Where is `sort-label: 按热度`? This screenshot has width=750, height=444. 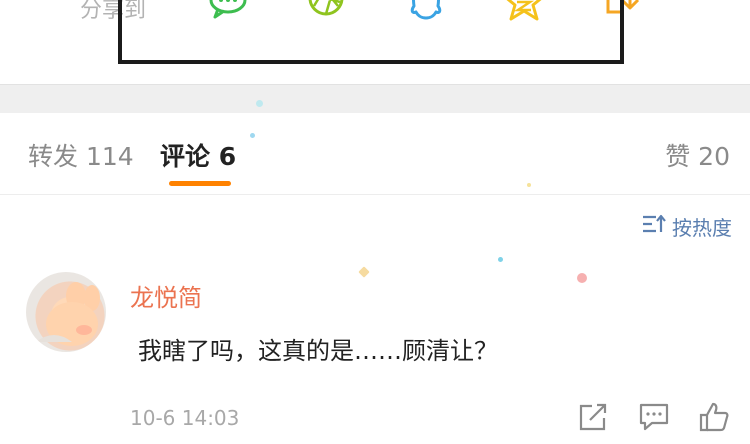 sort-label: 按热度 is located at coordinates (702, 228).